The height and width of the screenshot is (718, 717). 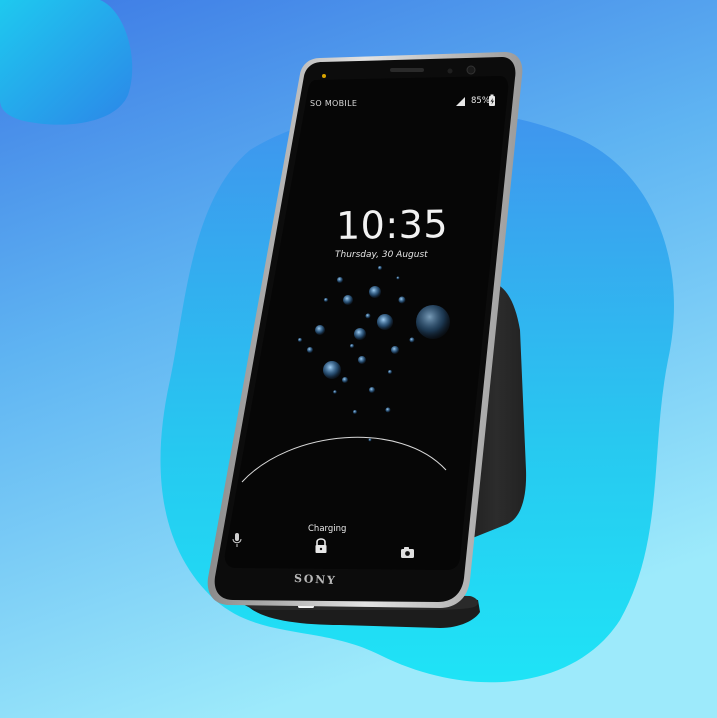 I want to click on lock-screen-clock: 10:35, so click(x=392, y=225).